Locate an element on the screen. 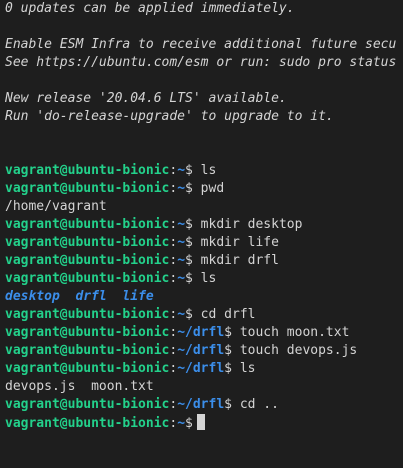 The height and width of the screenshot is (468, 403). prompt-line: vagrant@ubuntu-bionic:~$ cd drfl is located at coordinates (204, 315).